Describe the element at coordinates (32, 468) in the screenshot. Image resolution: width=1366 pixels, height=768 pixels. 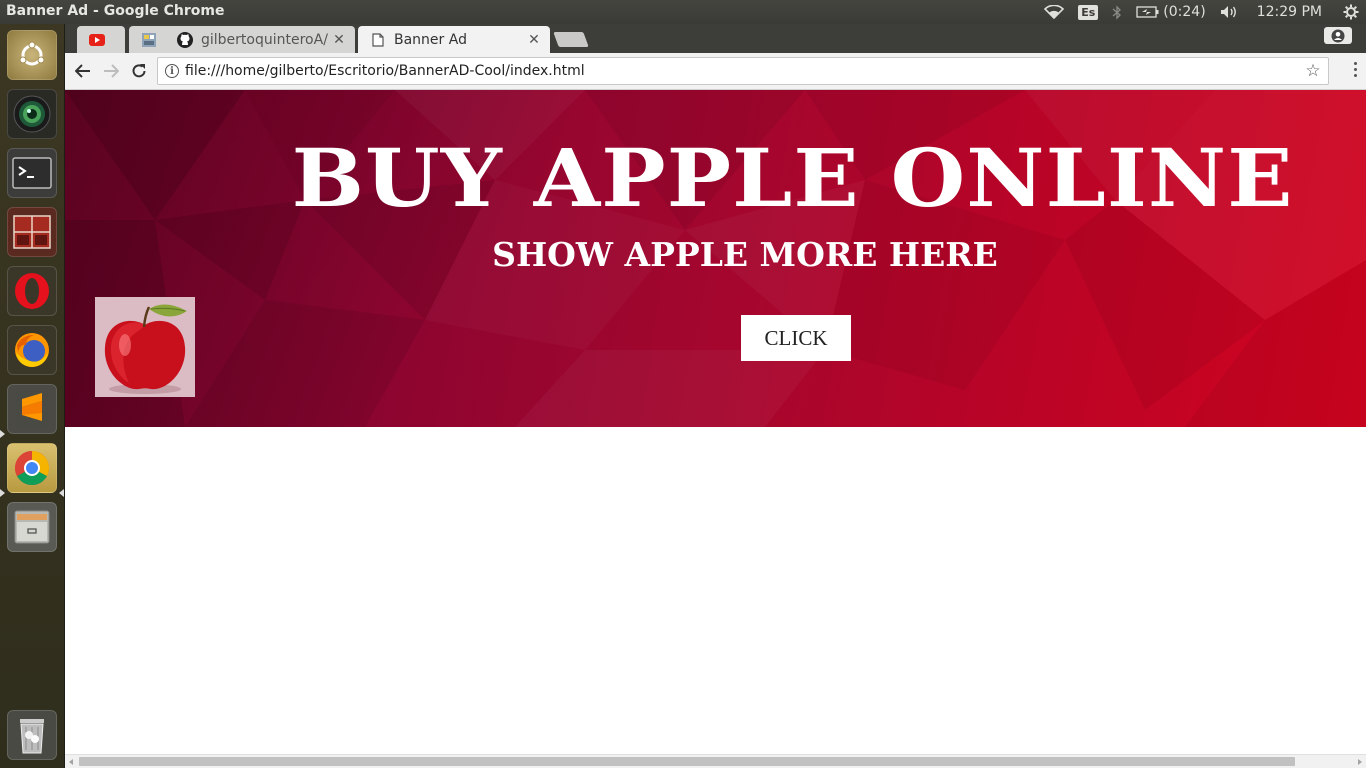
I see `chrome-icon` at that location.